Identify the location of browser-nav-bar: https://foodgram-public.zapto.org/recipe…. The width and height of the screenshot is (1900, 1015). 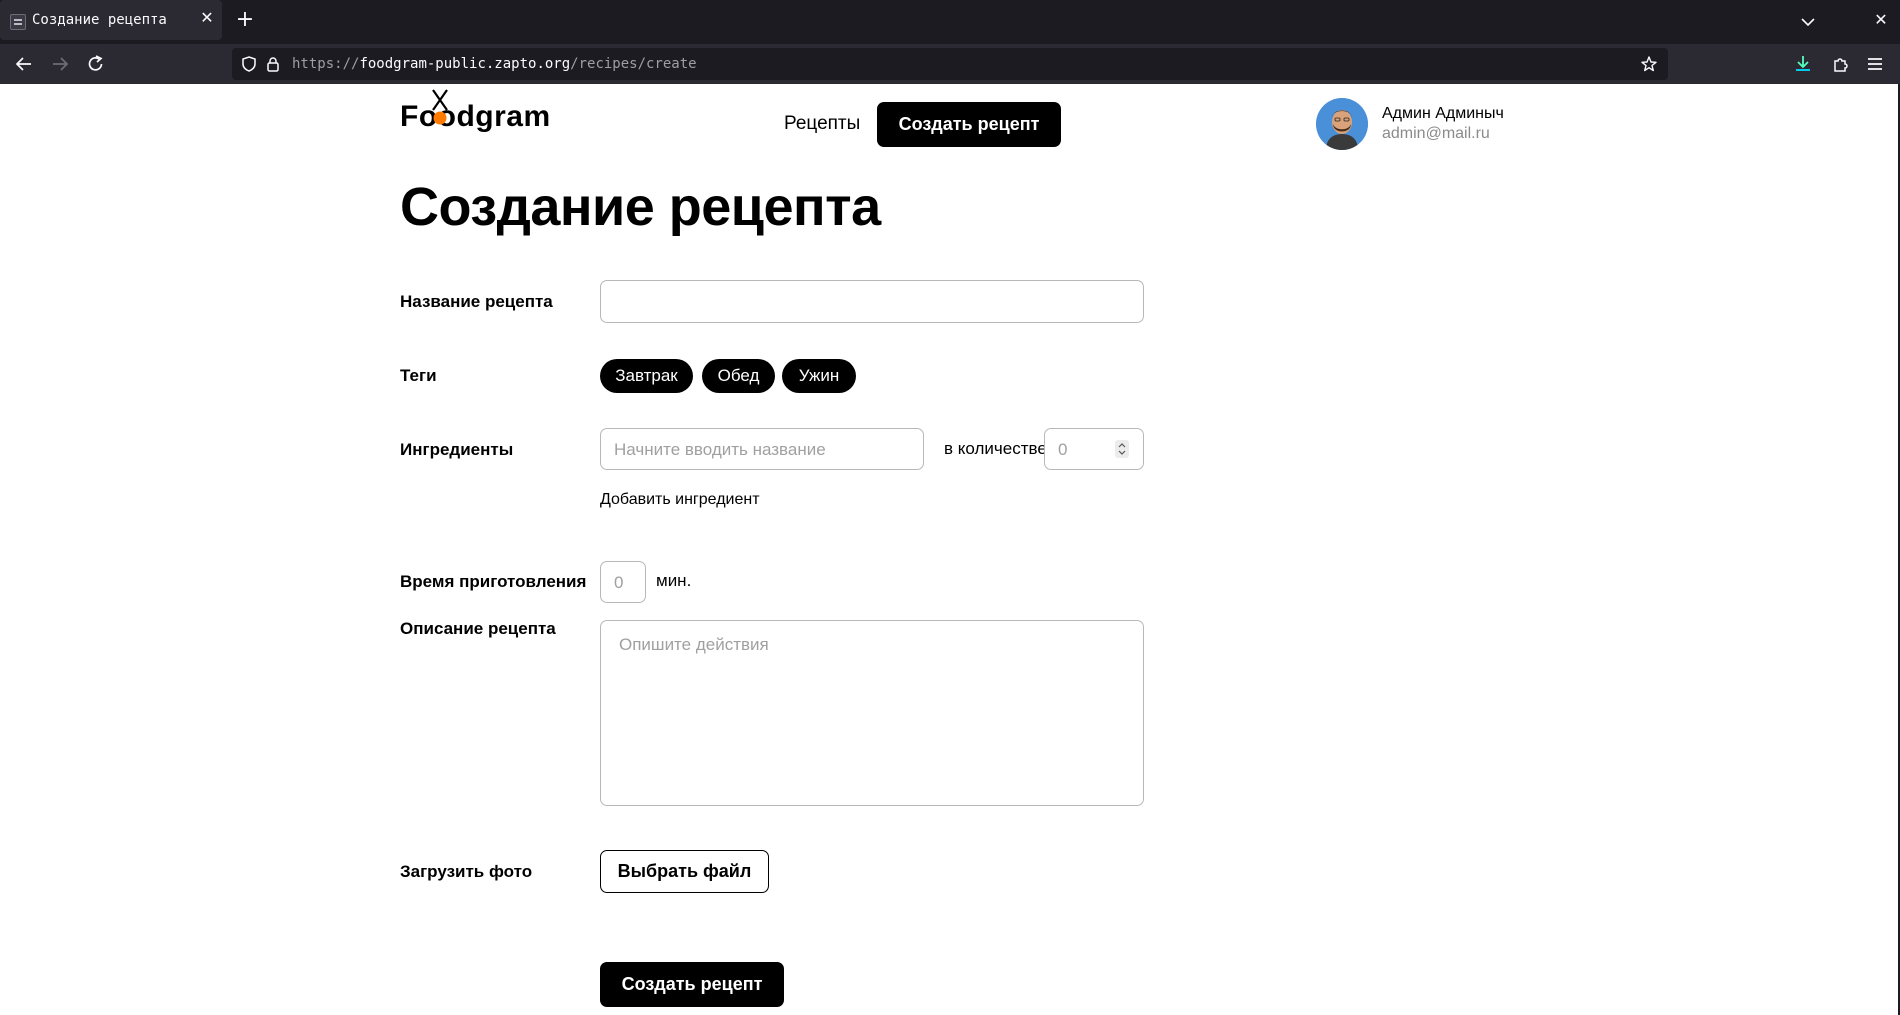
(950, 64).